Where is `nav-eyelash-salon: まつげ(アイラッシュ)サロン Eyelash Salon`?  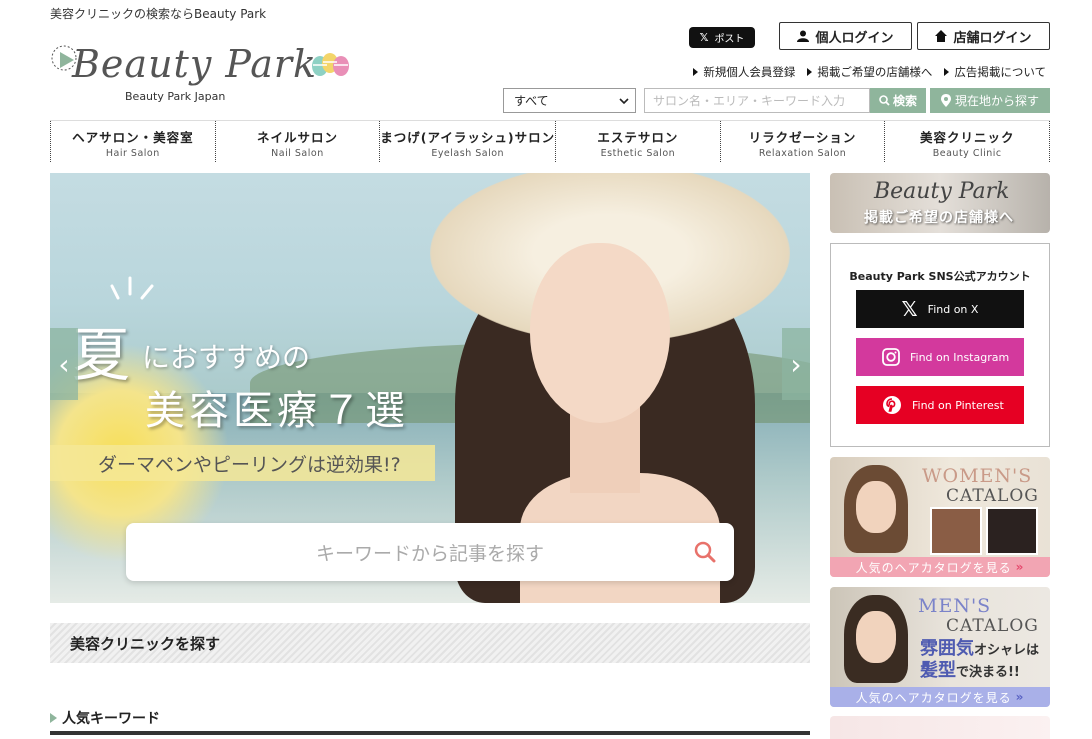
nav-eyelash-salon: まつげ(アイラッシュ)サロン Eyelash Salon is located at coordinates (467, 141).